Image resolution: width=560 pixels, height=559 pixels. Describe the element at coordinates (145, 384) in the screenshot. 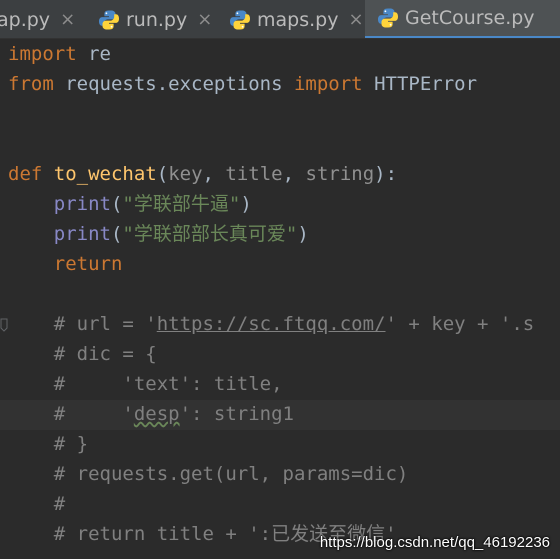

I see `code-line-12: # 'text': title,` at that location.